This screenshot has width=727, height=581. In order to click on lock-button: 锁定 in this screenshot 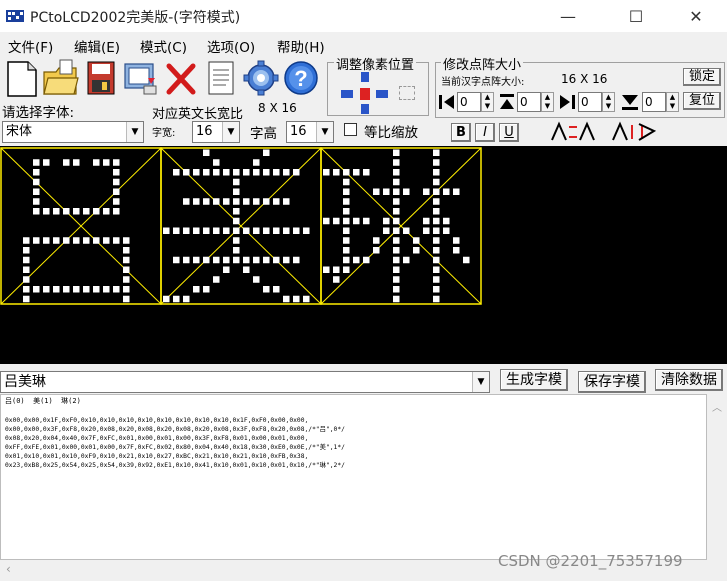, I will do `click(702, 77)`.